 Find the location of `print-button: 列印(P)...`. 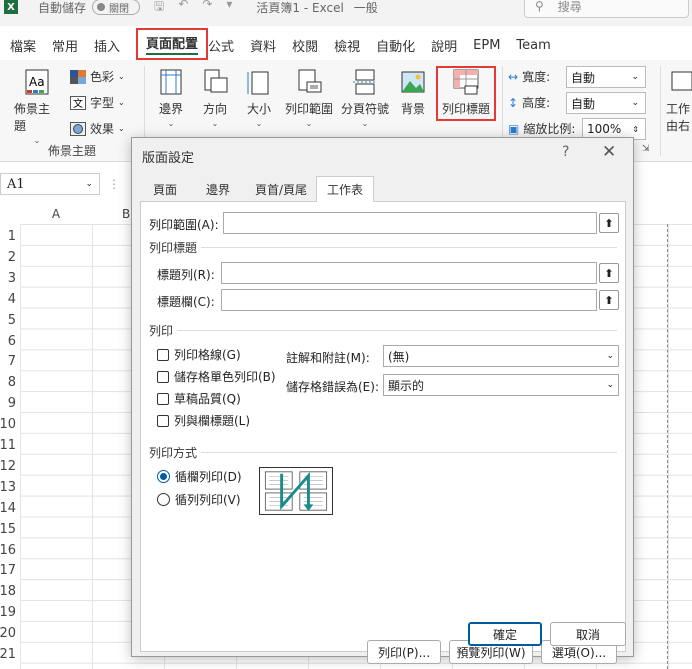

print-button: 列印(P)... is located at coordinates (404, 652).